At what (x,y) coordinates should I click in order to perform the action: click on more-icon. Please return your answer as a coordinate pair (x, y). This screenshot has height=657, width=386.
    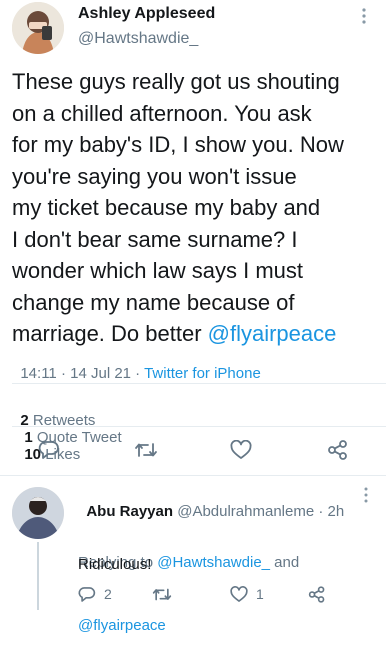
    Looking at the image, I should click on (364, 16).